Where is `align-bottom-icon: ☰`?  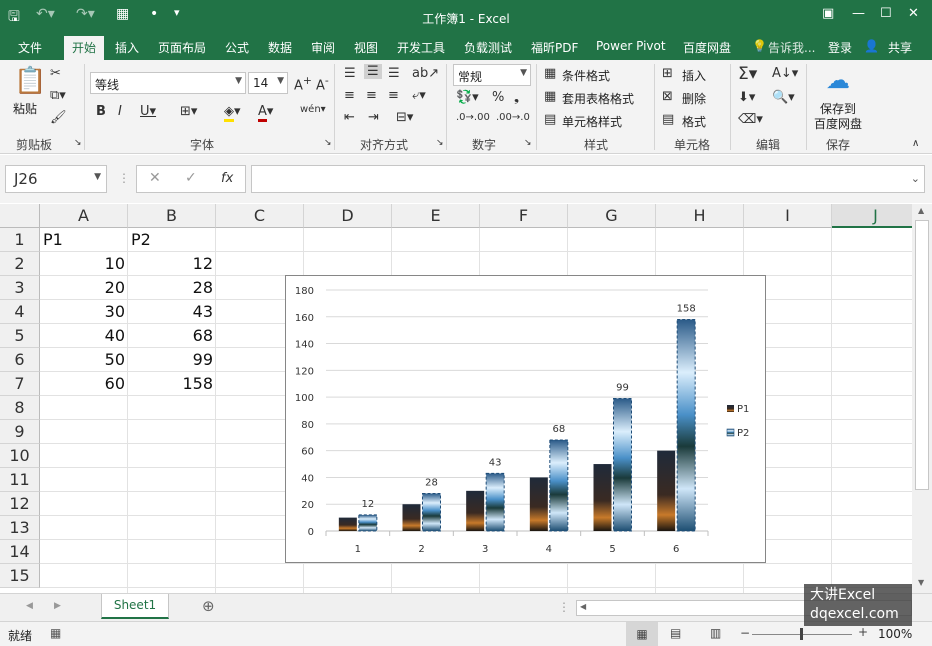
align-bottom-icon: ☰ is located at coordinates (394, 73).